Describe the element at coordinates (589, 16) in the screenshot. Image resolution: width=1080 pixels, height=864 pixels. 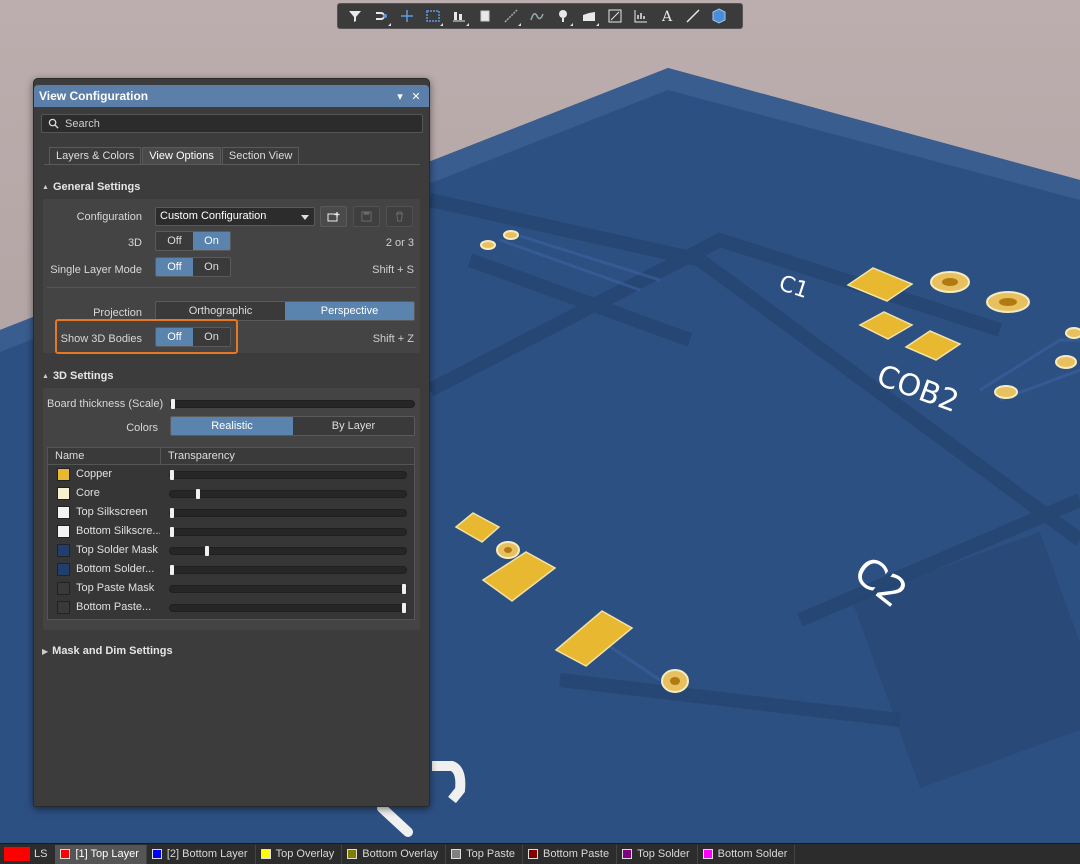
I see `fill-icon` at that location.